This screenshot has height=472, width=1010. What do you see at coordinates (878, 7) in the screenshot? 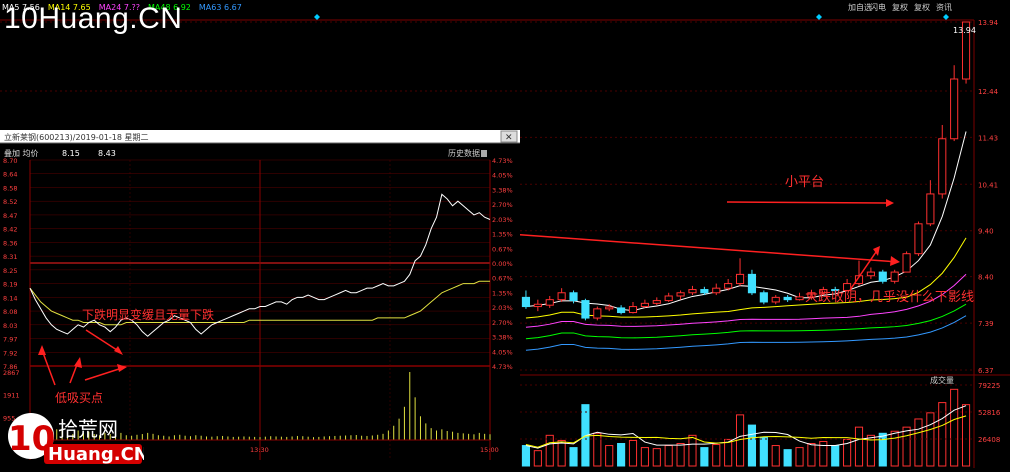
I see `toolbar-item: 闪电` at bounding box center [878, 7].